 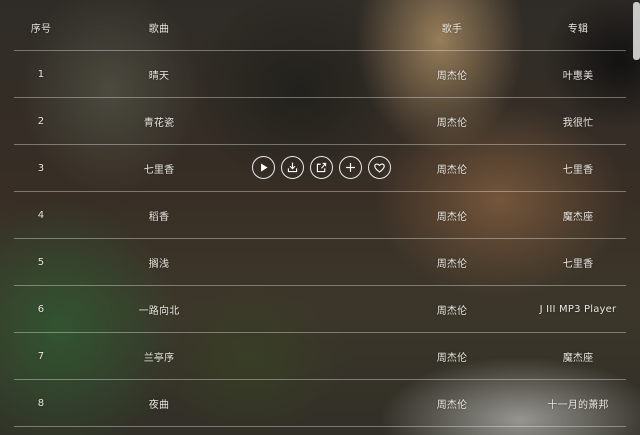 What do you see at coordinates (41, 215) in the screenshot?
I see `song-number: 4` at bounding box center [41, 215].